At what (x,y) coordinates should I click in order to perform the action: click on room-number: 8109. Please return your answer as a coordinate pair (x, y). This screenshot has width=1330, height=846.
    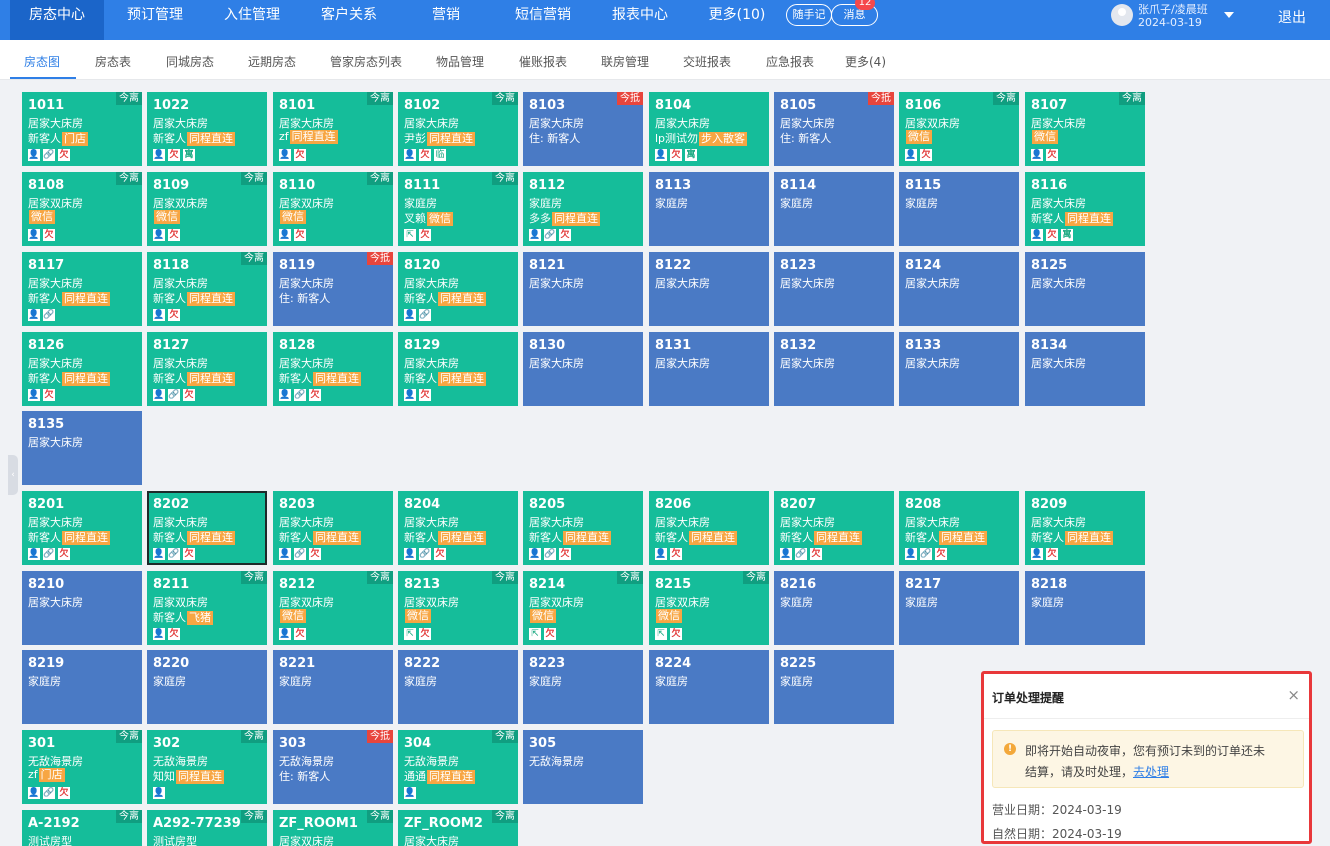
    Looking at the image, I should click on (171, 185).